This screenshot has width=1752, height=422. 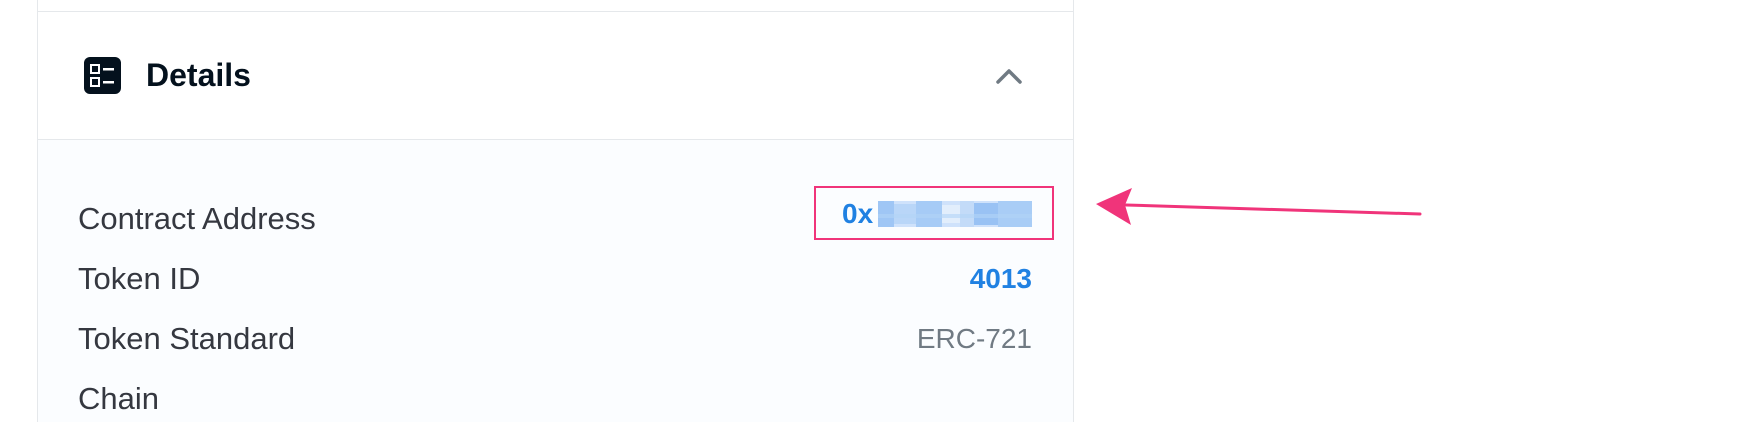 What do you see at coordinates (857, 214) in the screenshot?
I see `contract-address-link: 0x` at bounding box center [857, 214].